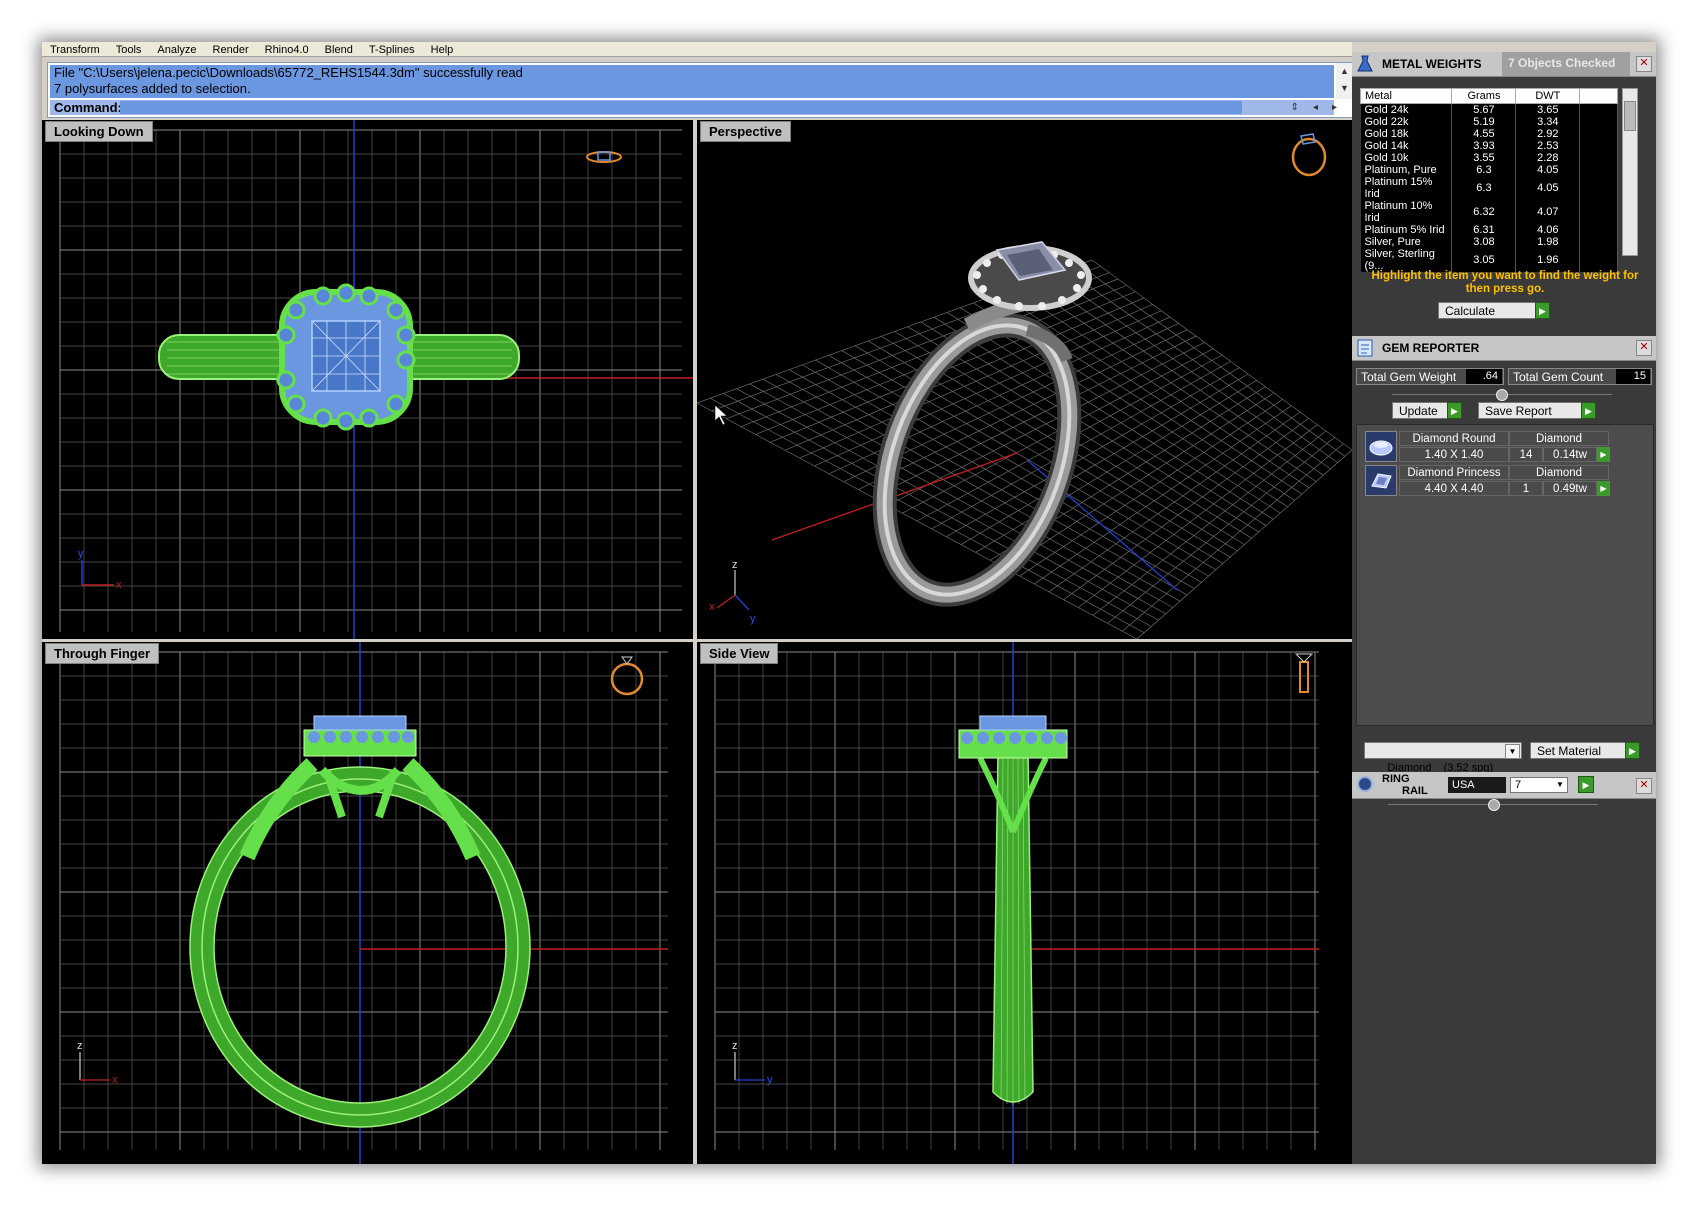 Image resolution: width=1698 pixels, height=1208 pixels. Describe the element at coordinates (1406, 242) in the screenshot. I see `metal-name: Silver, Pure` at that location.